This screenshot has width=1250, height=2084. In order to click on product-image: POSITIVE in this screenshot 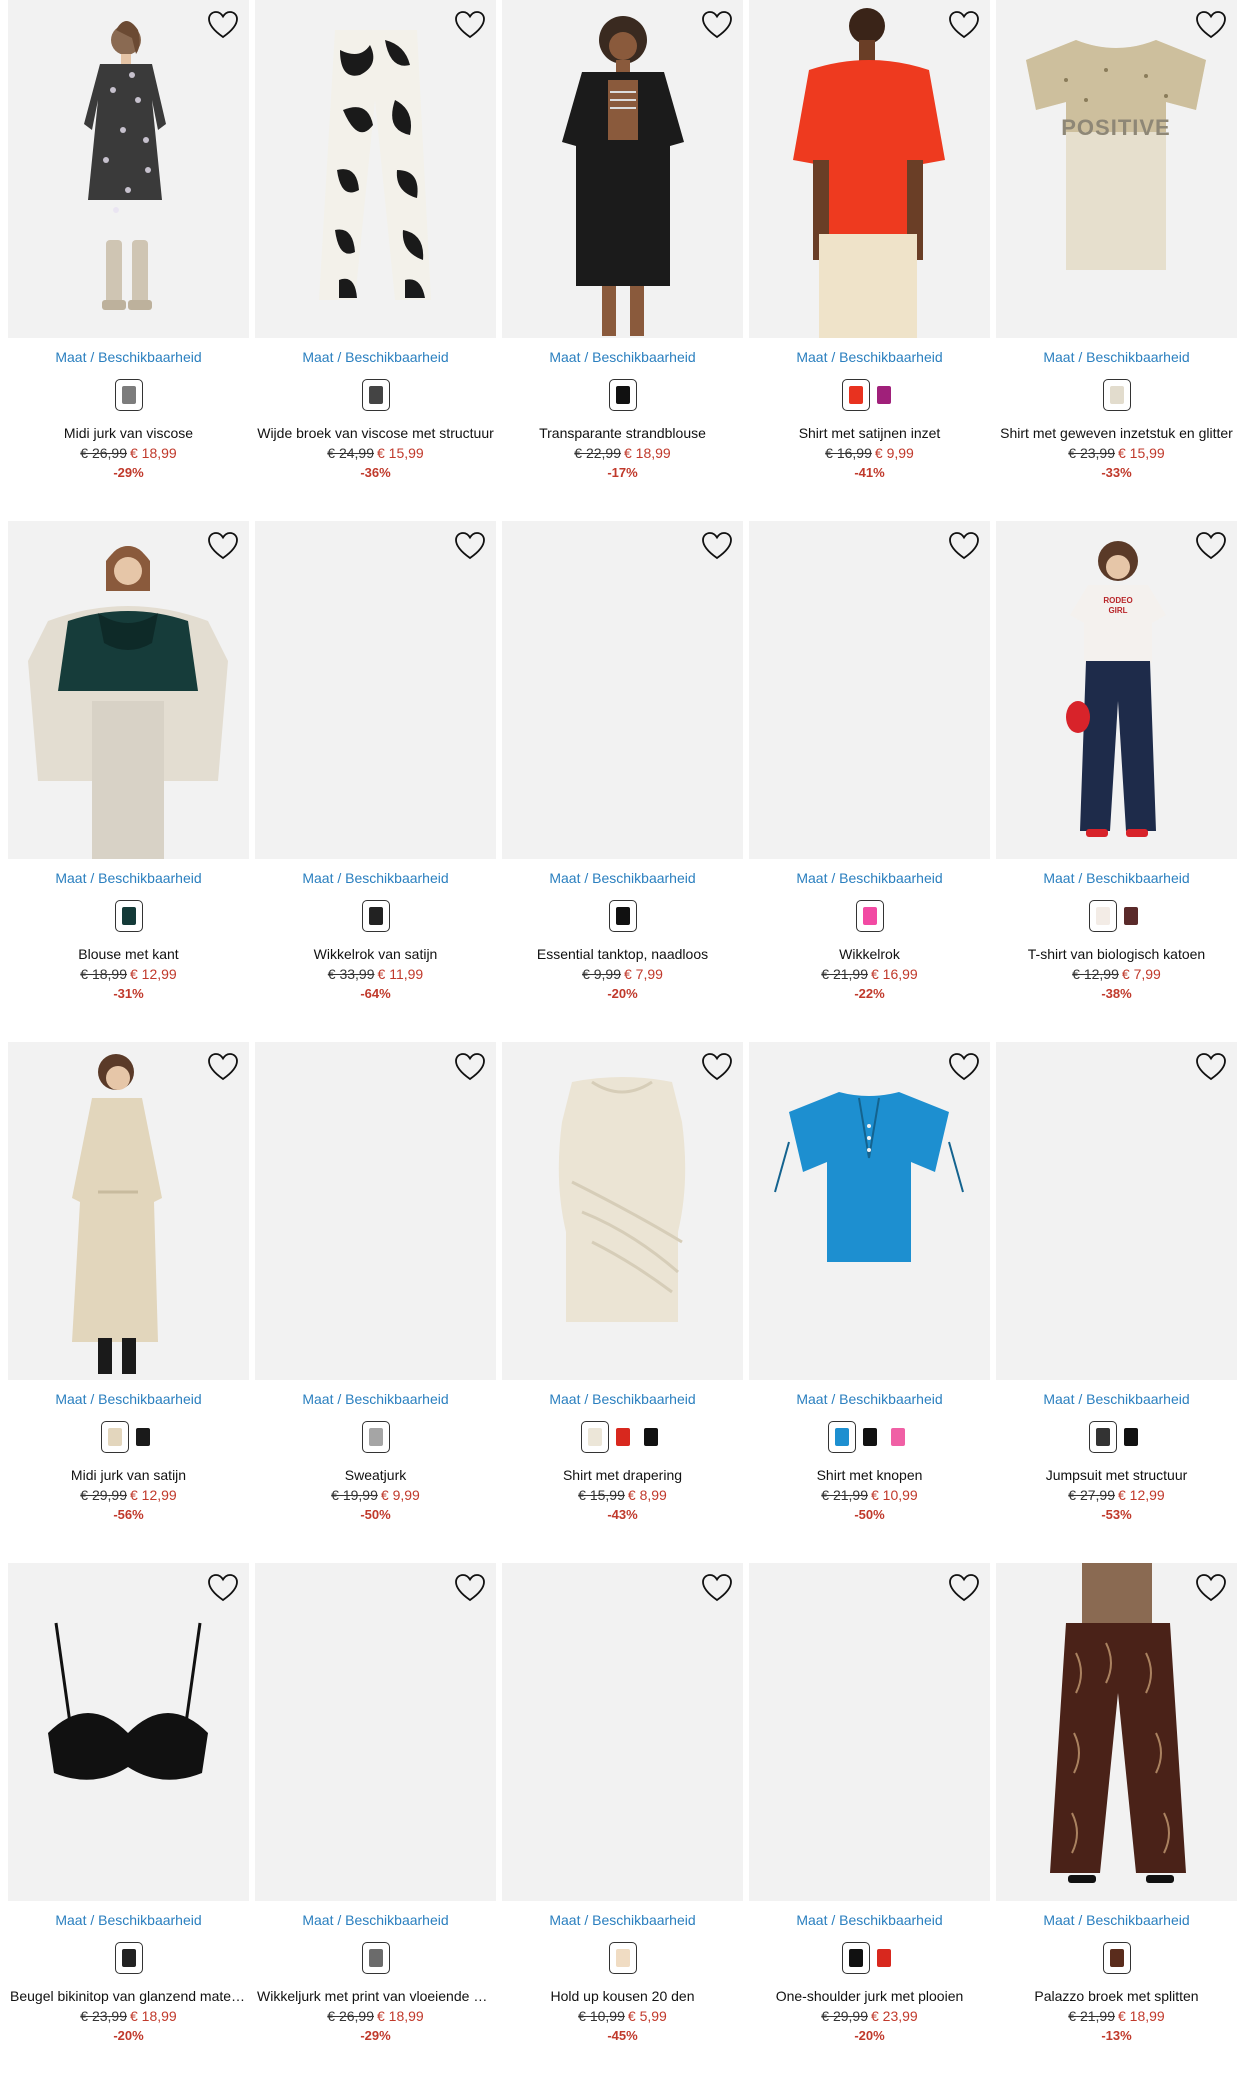, I will do `click(1116, 169)`.